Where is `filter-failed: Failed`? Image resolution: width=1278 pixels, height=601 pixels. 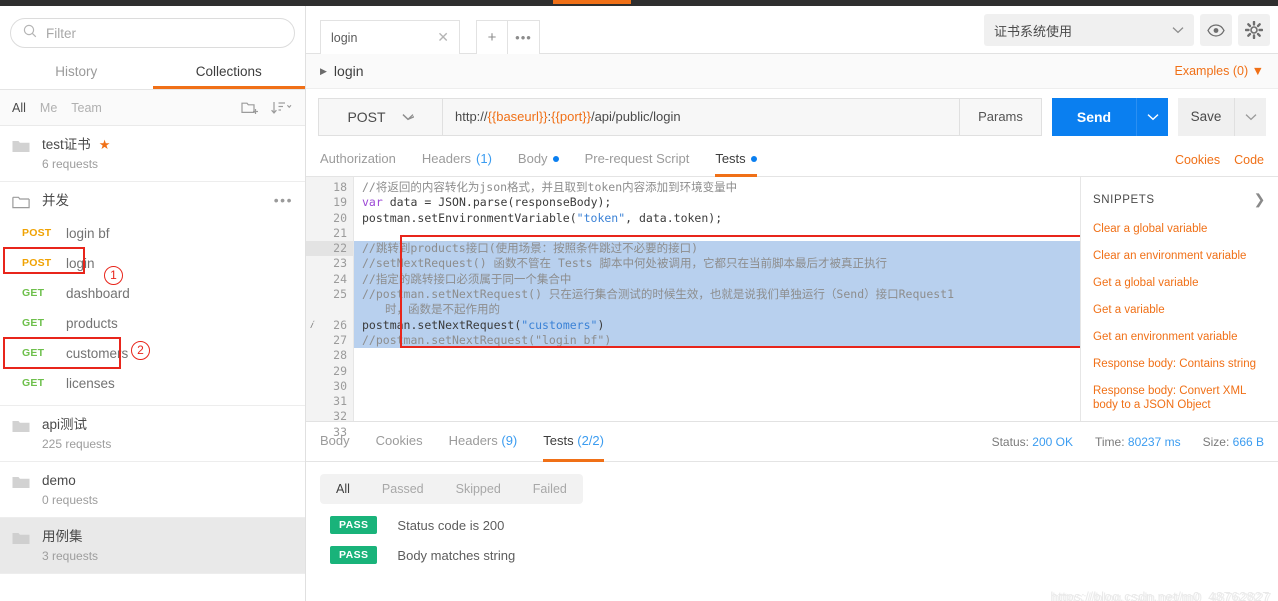 filter-failed: Failed is located at coordinates (550, 489).